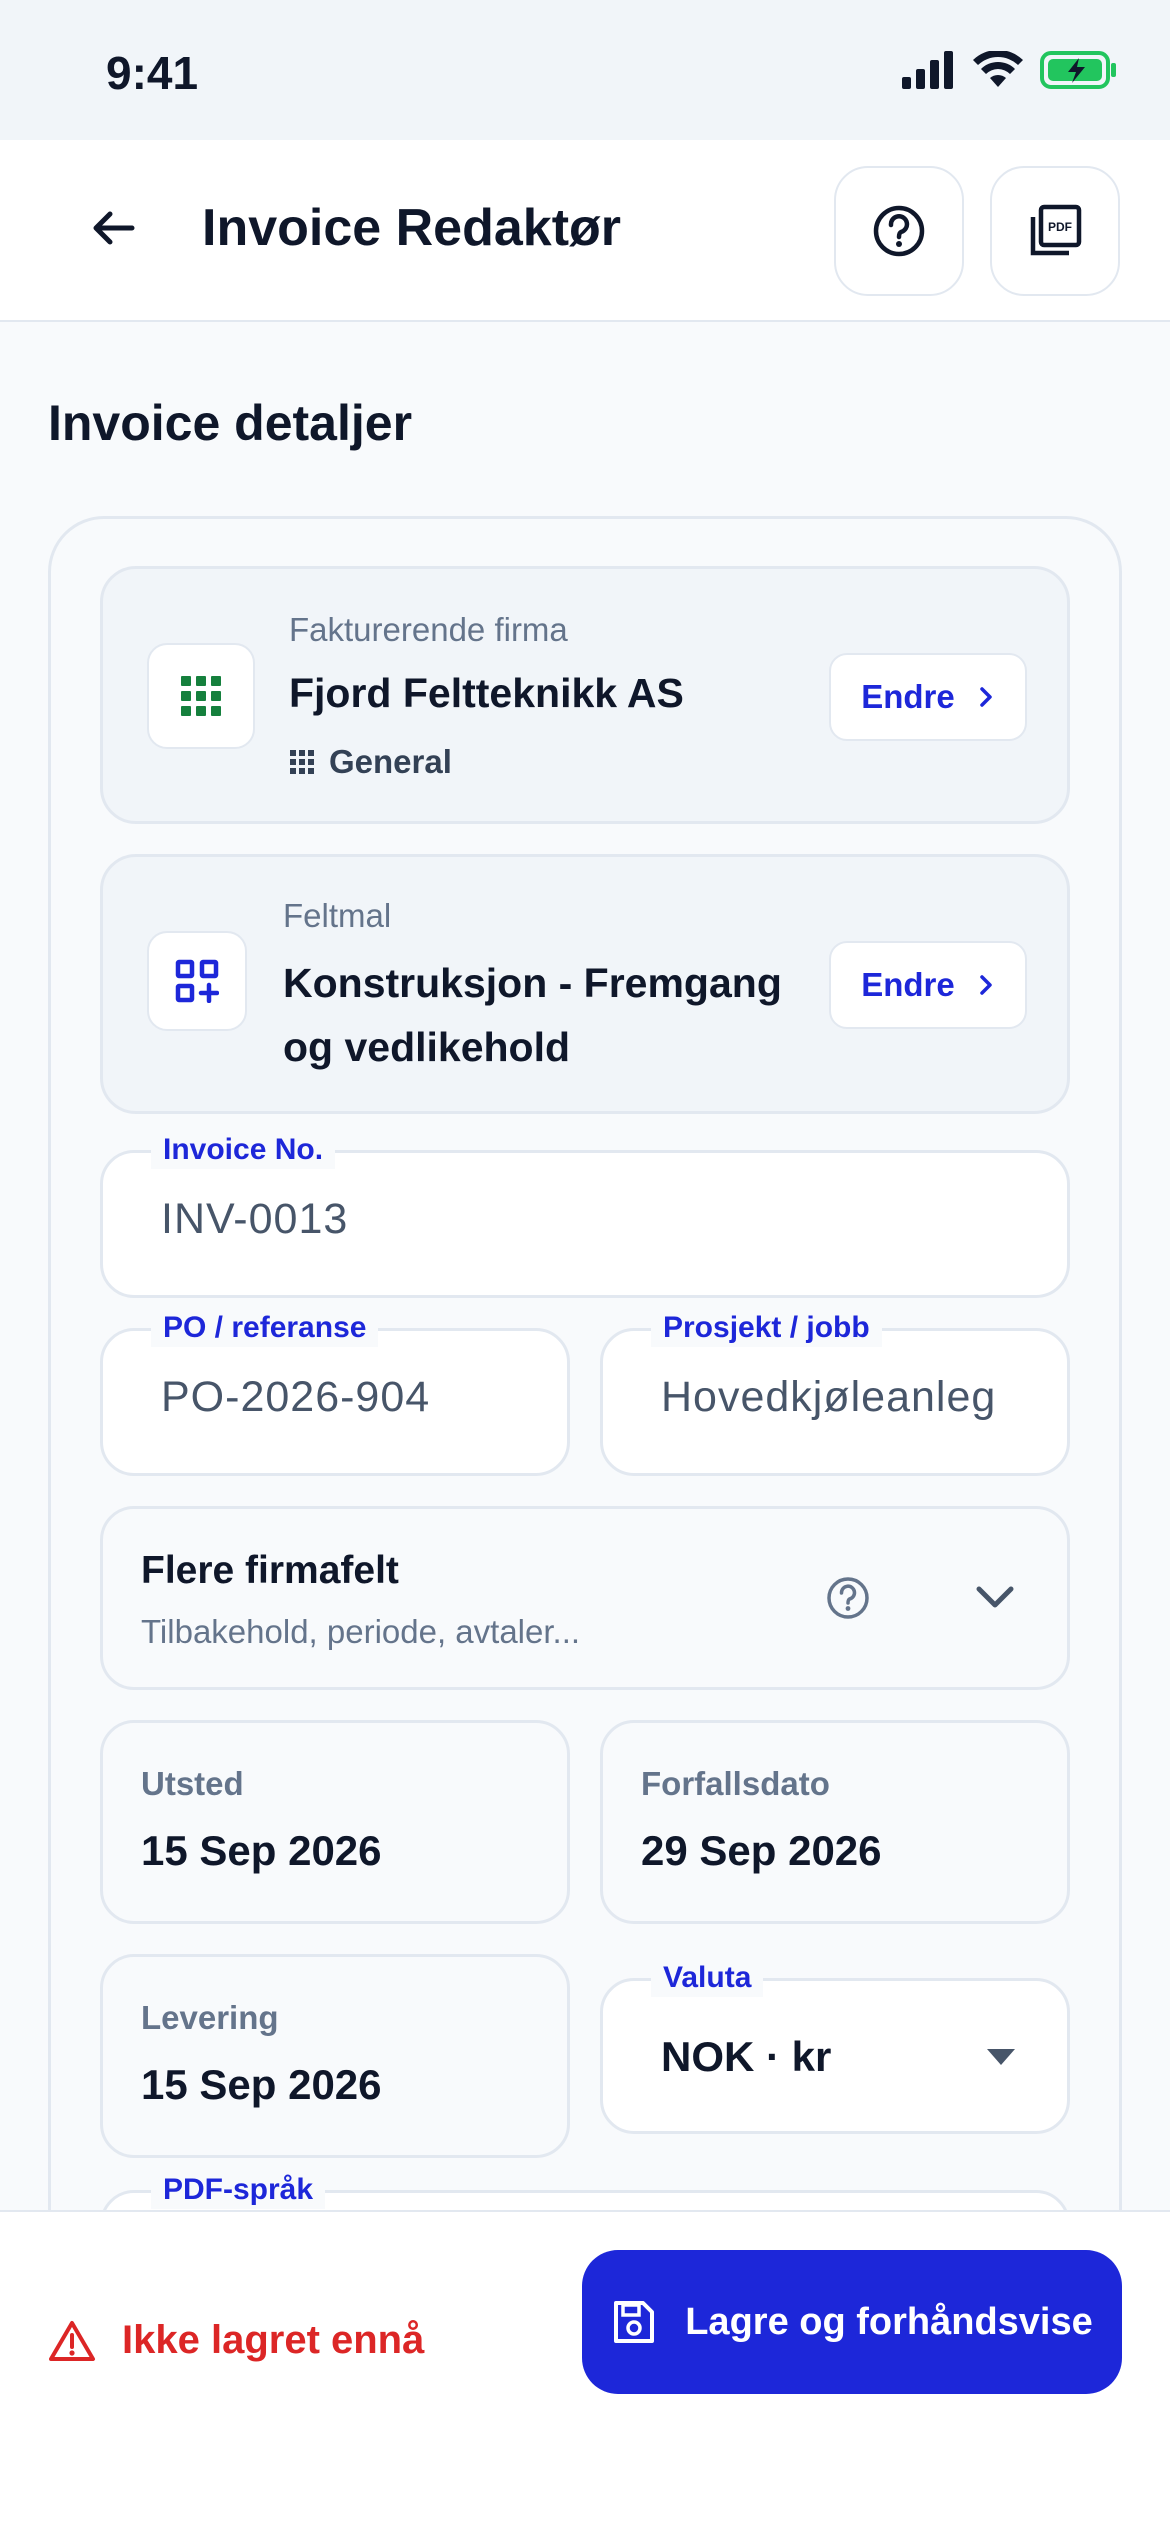 The image size is (1170, 2532). Describe the element at coordinates (261, 2084) in the screenshot. I see `delivery-date-value: 15 Sep 2026` at that location.